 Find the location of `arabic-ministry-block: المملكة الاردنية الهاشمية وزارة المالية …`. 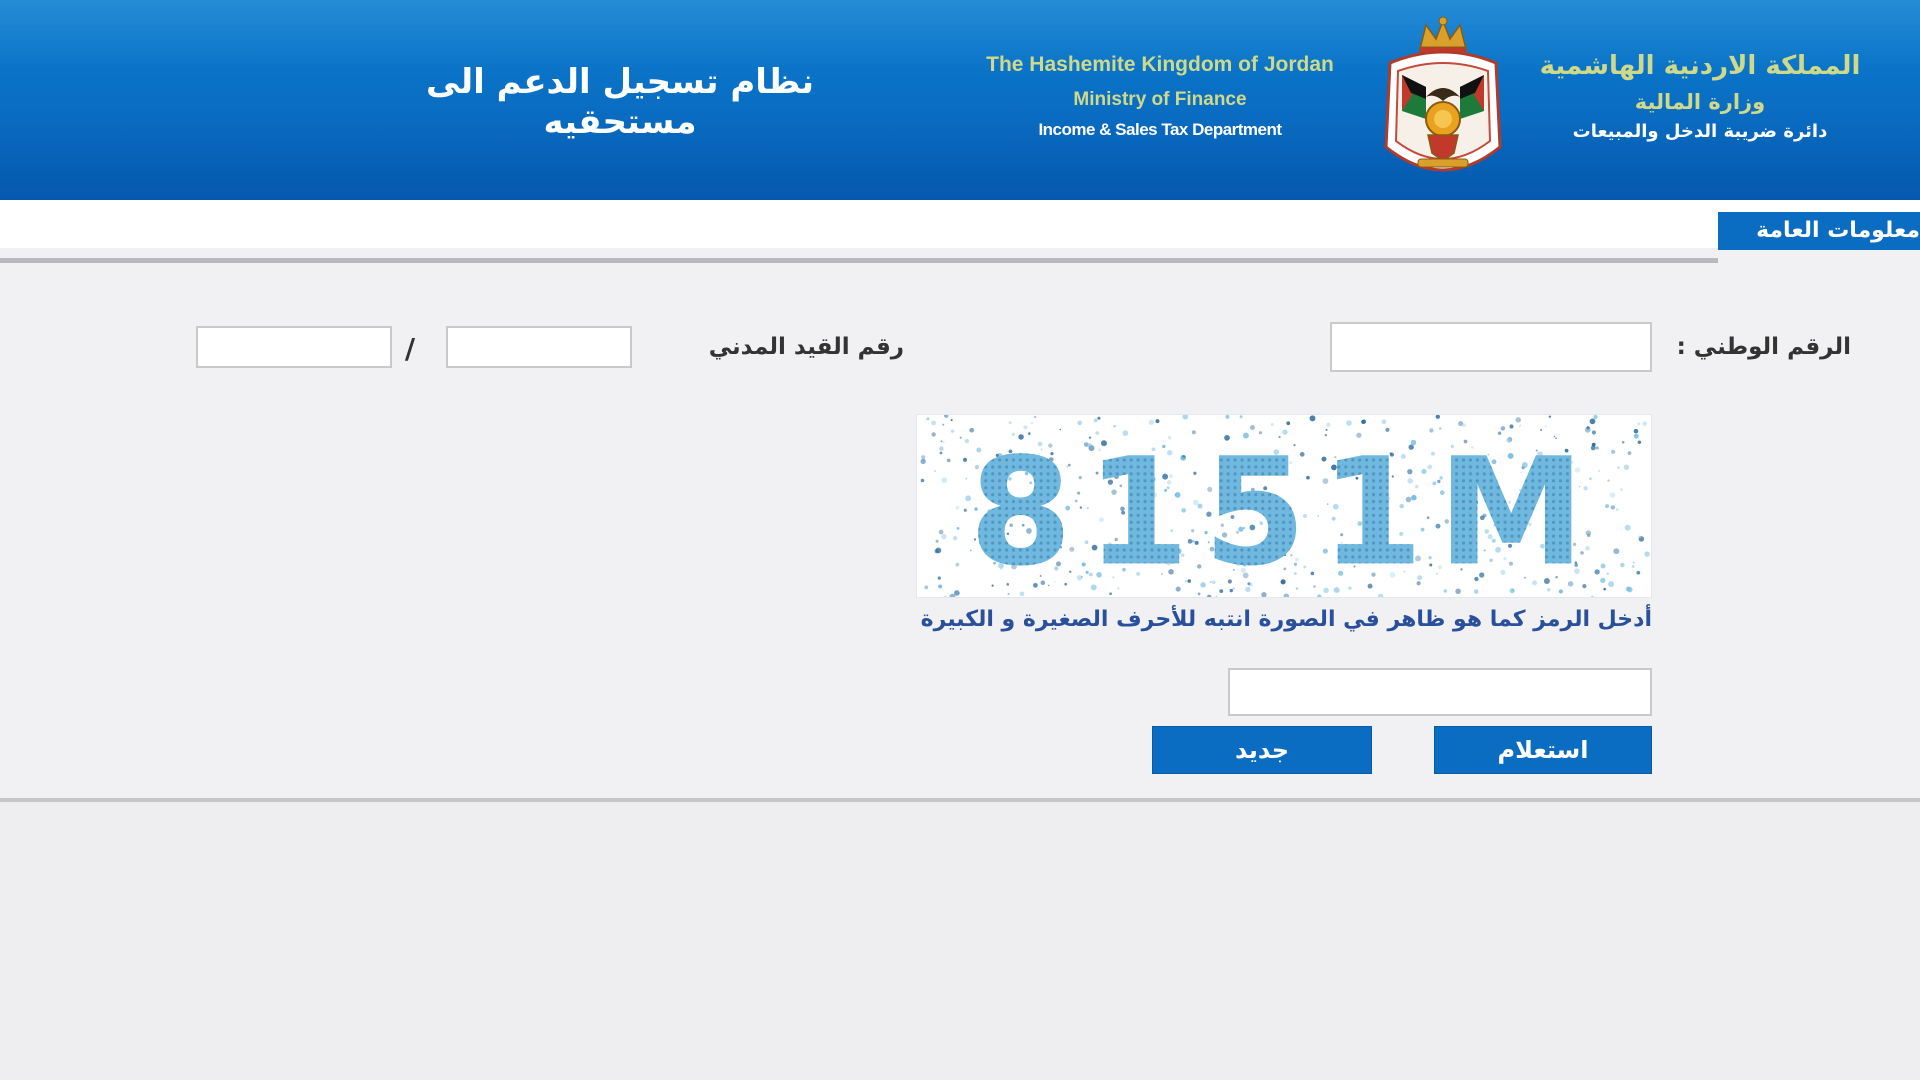

arabic-ministry-block: المملكة الاردنية الهاشمية وزارة المالية … is located at coordinates (1700, 96).